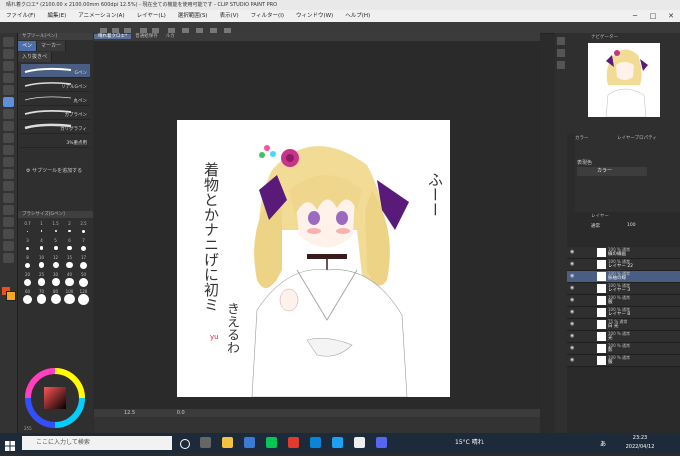 The width and height of the screenshot is (680, 456). What do you see at coordinates (151, 16) in the screenshot?
I see `menu-layer: レイヤー(L)` at bounding box center [151, 16].